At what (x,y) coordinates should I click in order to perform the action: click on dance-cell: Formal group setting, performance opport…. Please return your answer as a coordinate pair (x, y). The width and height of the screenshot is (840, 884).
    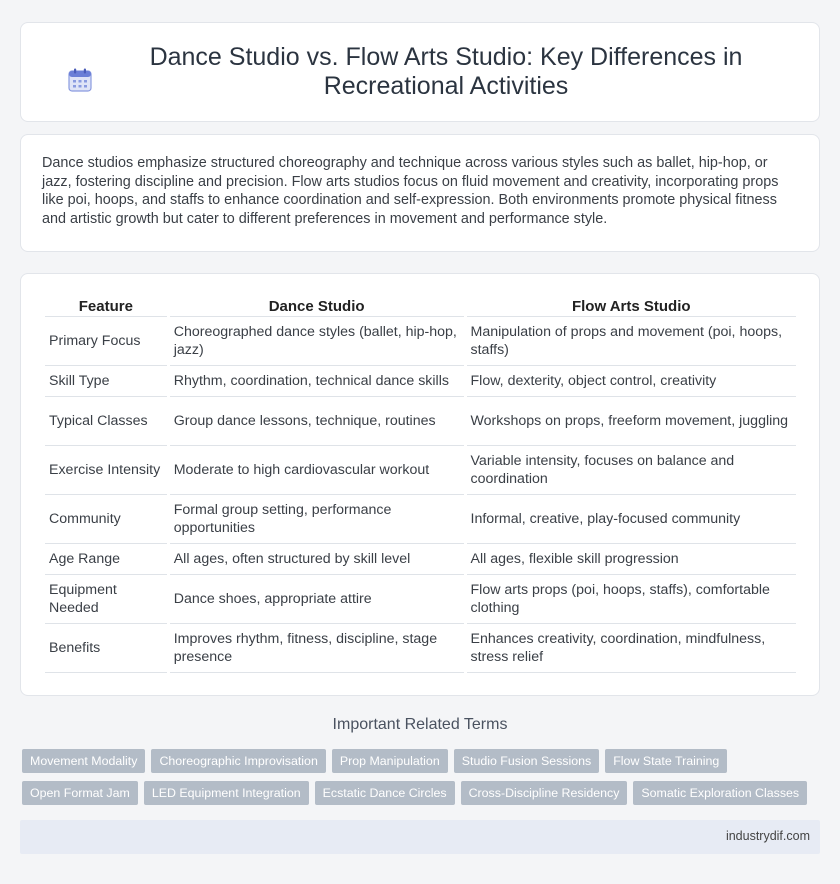
    Looking at the image, I should click on (316, 519).